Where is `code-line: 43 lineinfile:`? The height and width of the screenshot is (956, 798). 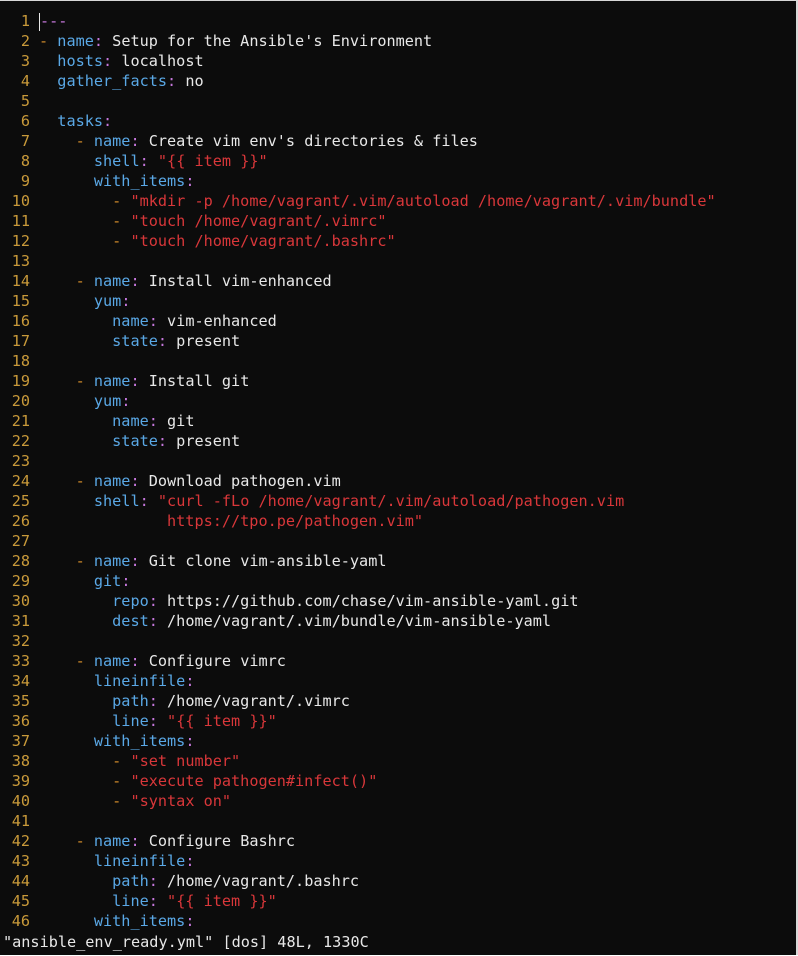 code-line: 43 lineinfile: is located at coordinates (398, 861).